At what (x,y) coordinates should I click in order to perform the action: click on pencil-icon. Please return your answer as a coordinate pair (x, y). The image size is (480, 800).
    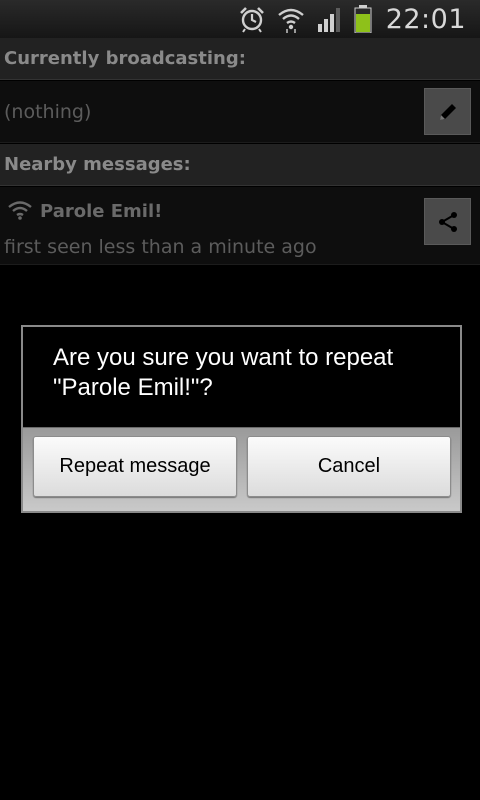
    Looking at the image, I should click on (447, 111).